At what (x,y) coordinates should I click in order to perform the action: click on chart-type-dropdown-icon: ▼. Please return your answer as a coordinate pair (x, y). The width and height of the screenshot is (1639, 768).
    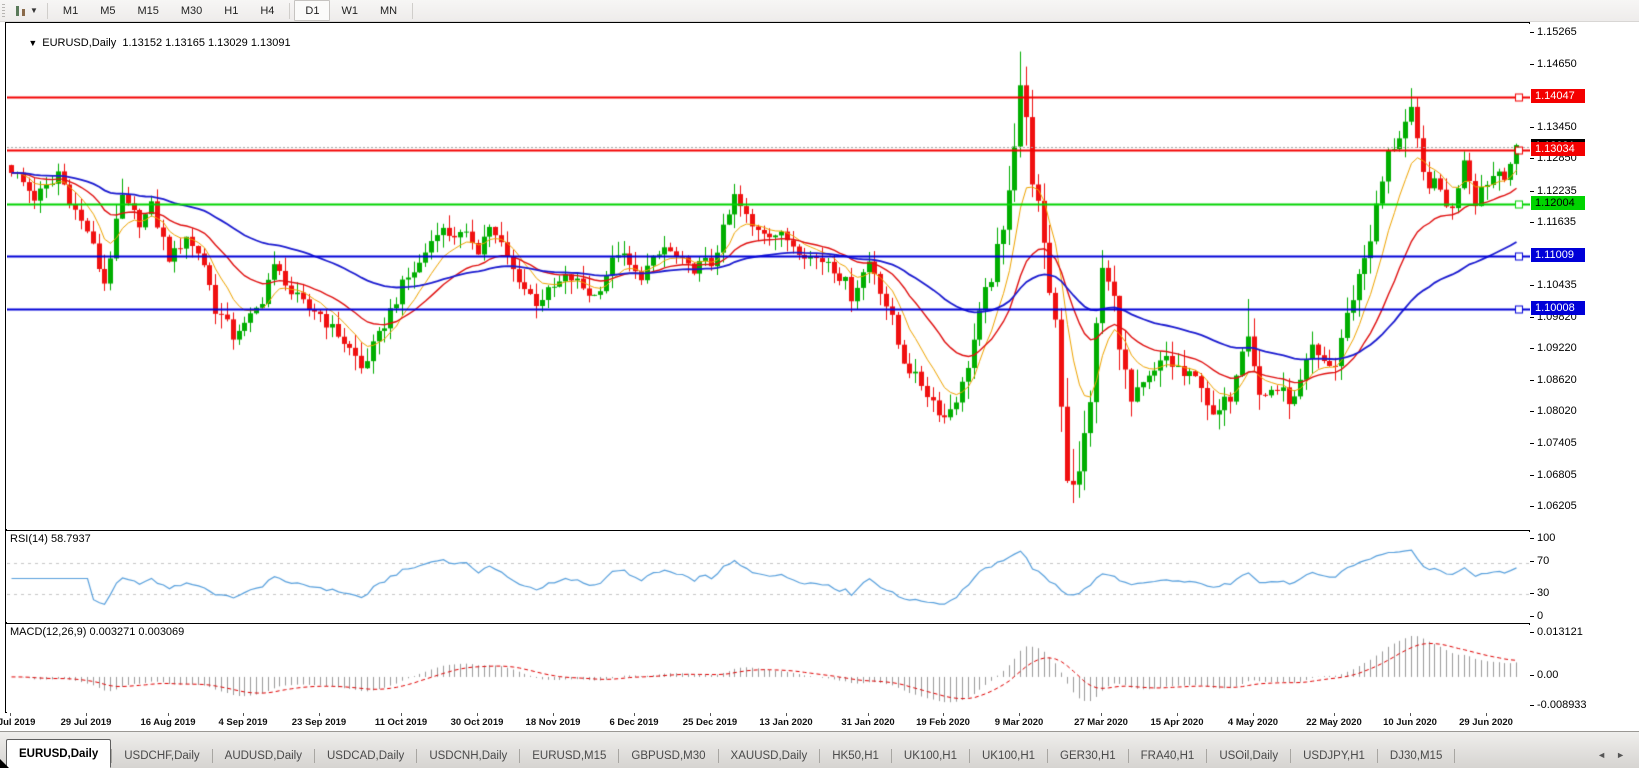
    Looking at the image, I should click on (27, 10).